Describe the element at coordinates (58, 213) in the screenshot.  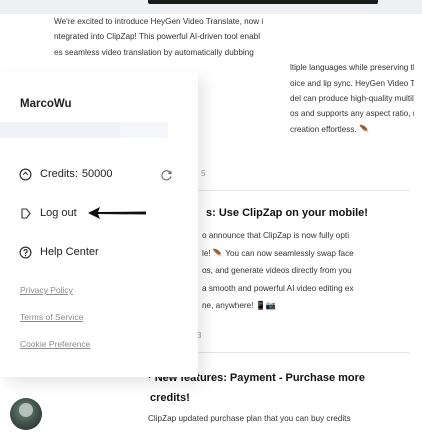
I see `logout-label: Log out` at that location.